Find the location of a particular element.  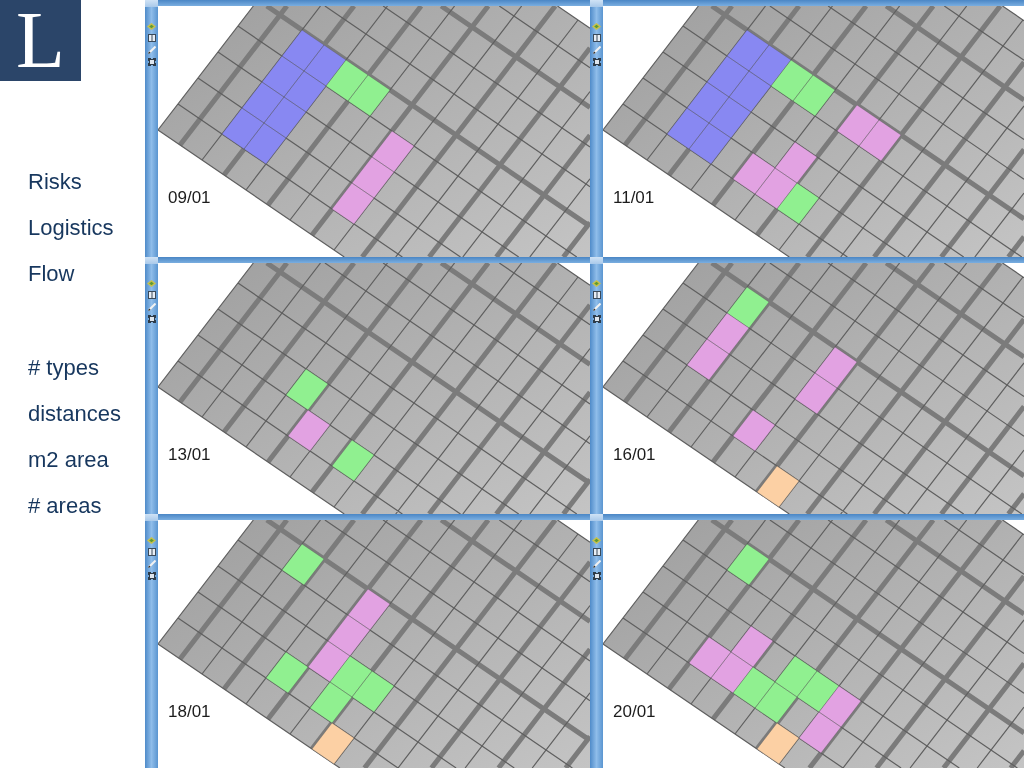

date-label: 11/01 is located at coordinates (634, 198).